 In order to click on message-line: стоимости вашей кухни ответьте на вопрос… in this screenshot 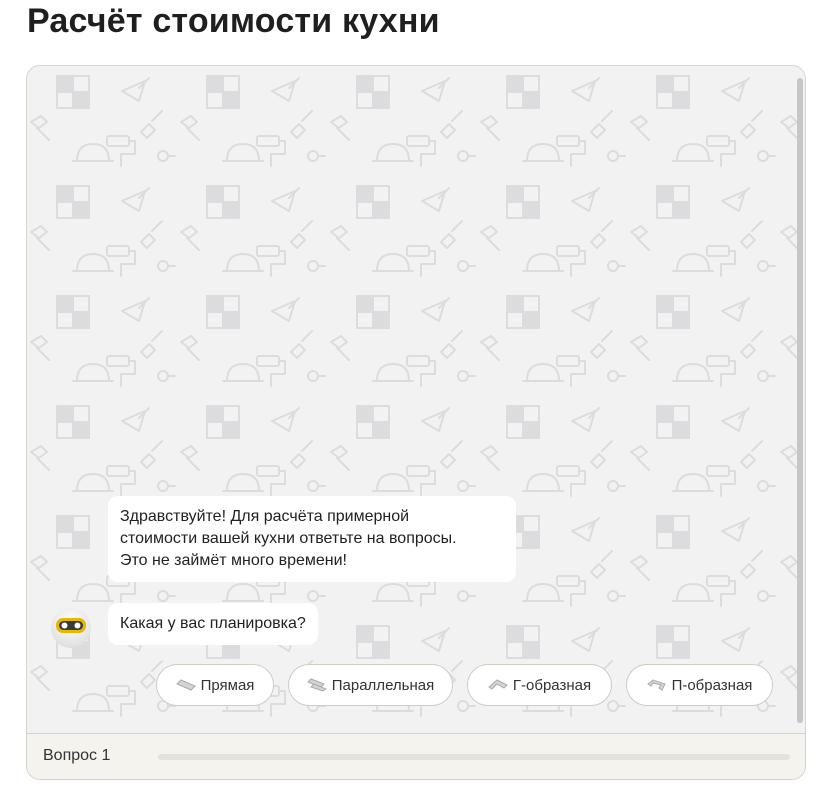, I will do `click(288, 538)`.